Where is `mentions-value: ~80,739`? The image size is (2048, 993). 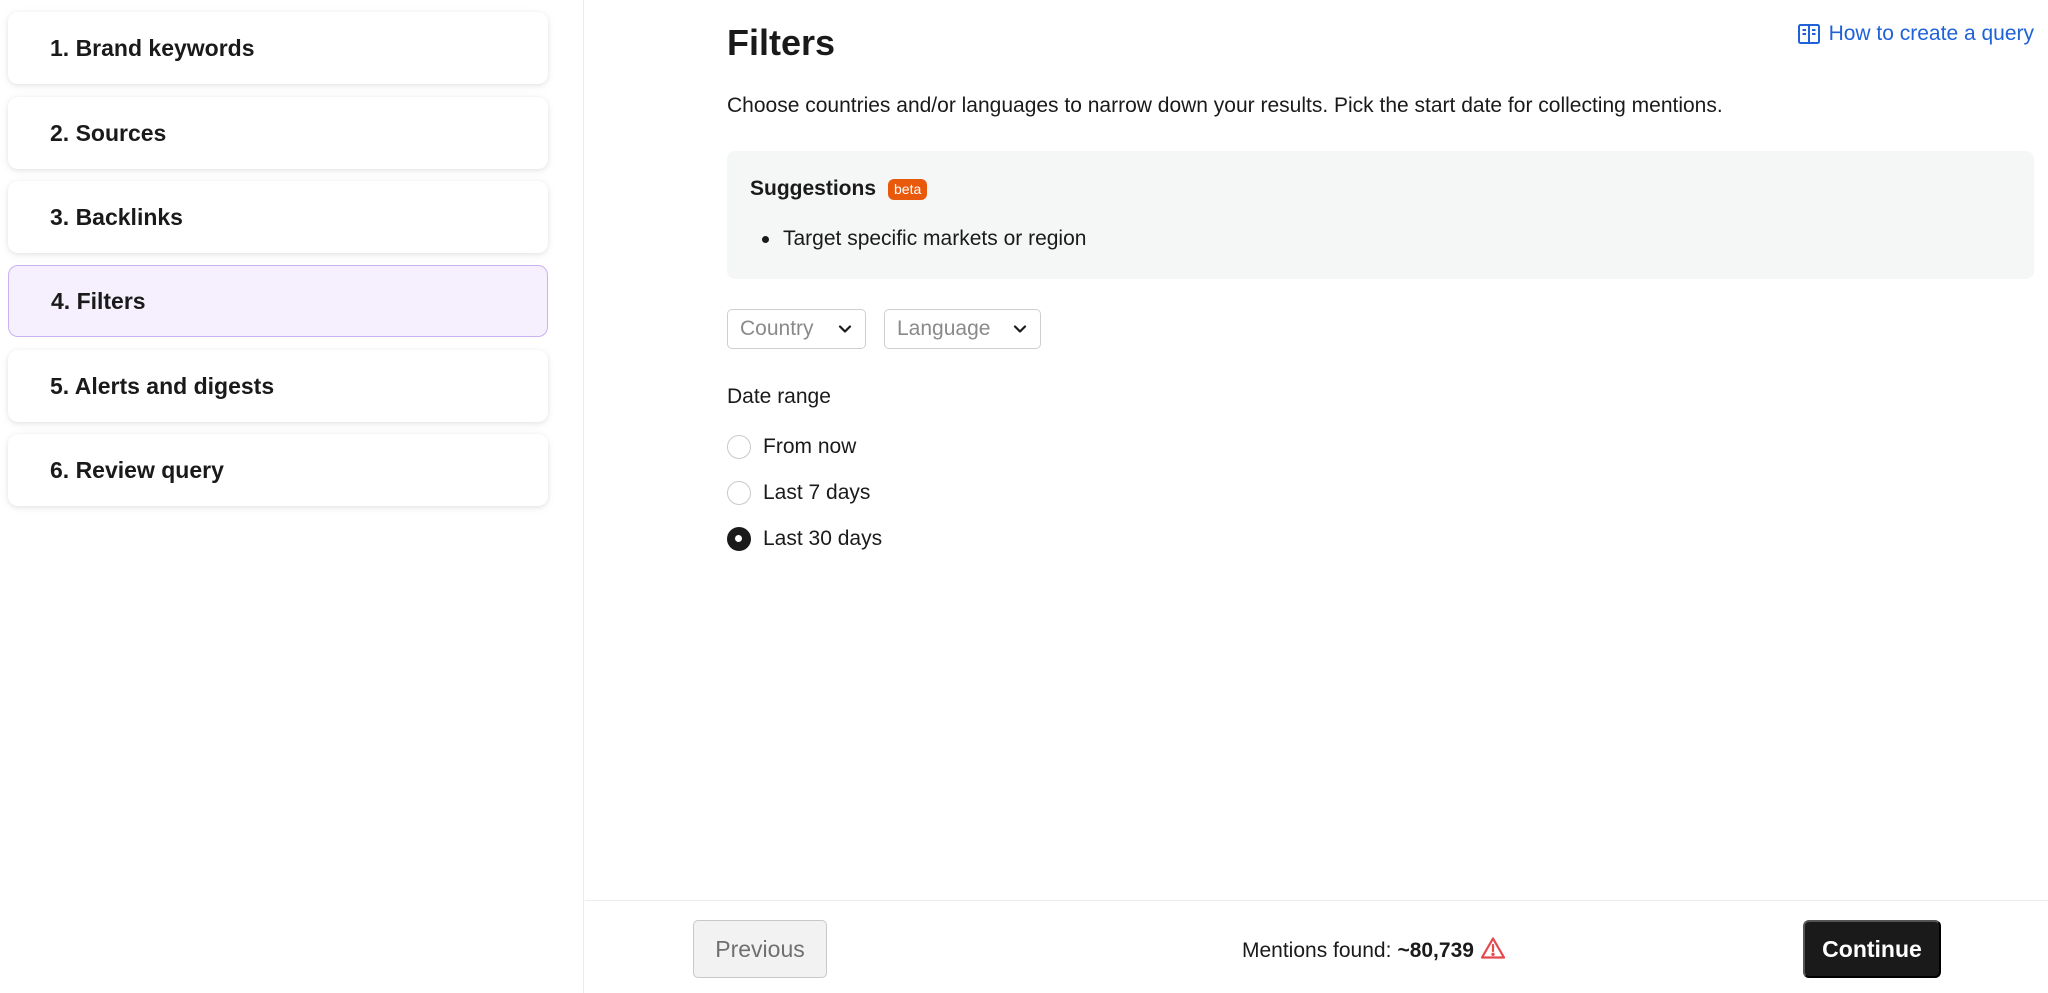 mentions-value: ~80,739 is located at coordinates (1435, 950).